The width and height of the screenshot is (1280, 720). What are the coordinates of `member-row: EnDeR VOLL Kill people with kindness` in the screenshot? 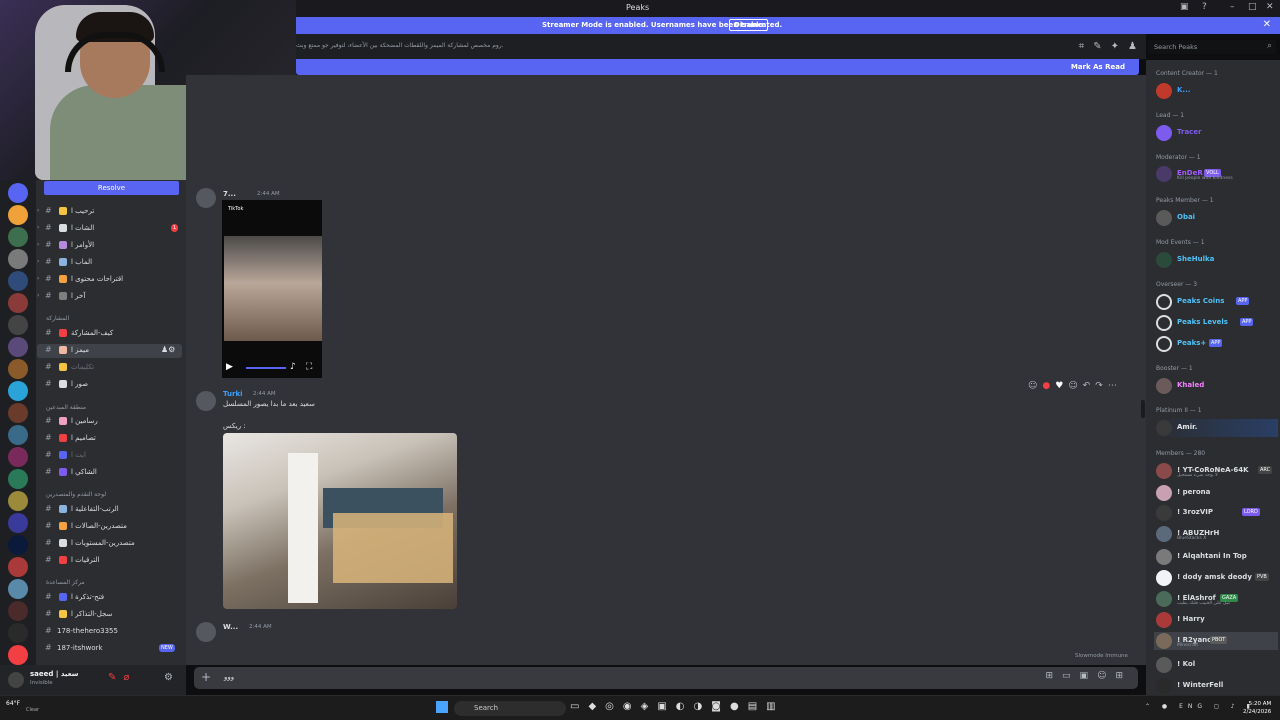 It's located at (1216, 174).